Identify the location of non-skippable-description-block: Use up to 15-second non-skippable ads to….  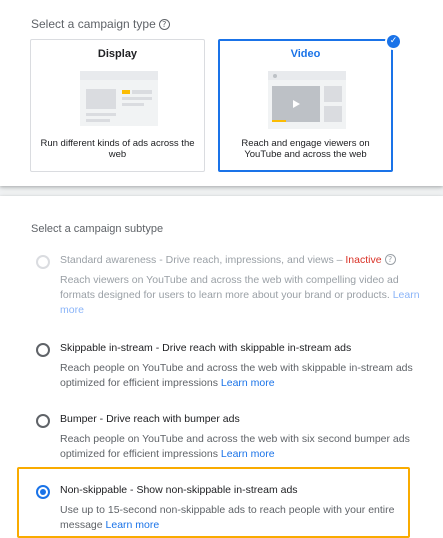
(244, 518).